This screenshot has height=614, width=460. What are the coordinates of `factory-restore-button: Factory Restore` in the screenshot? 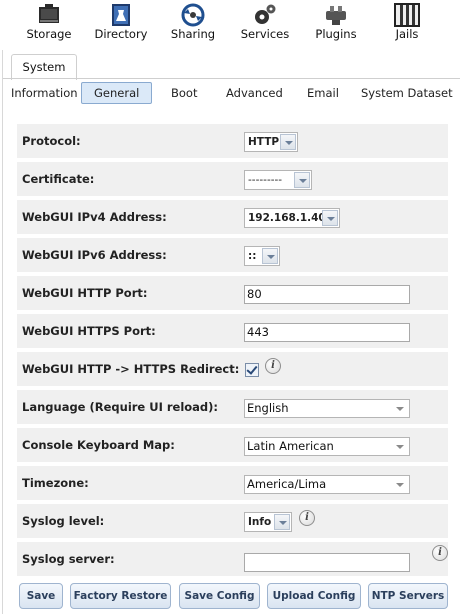 It's located at (120, 596).